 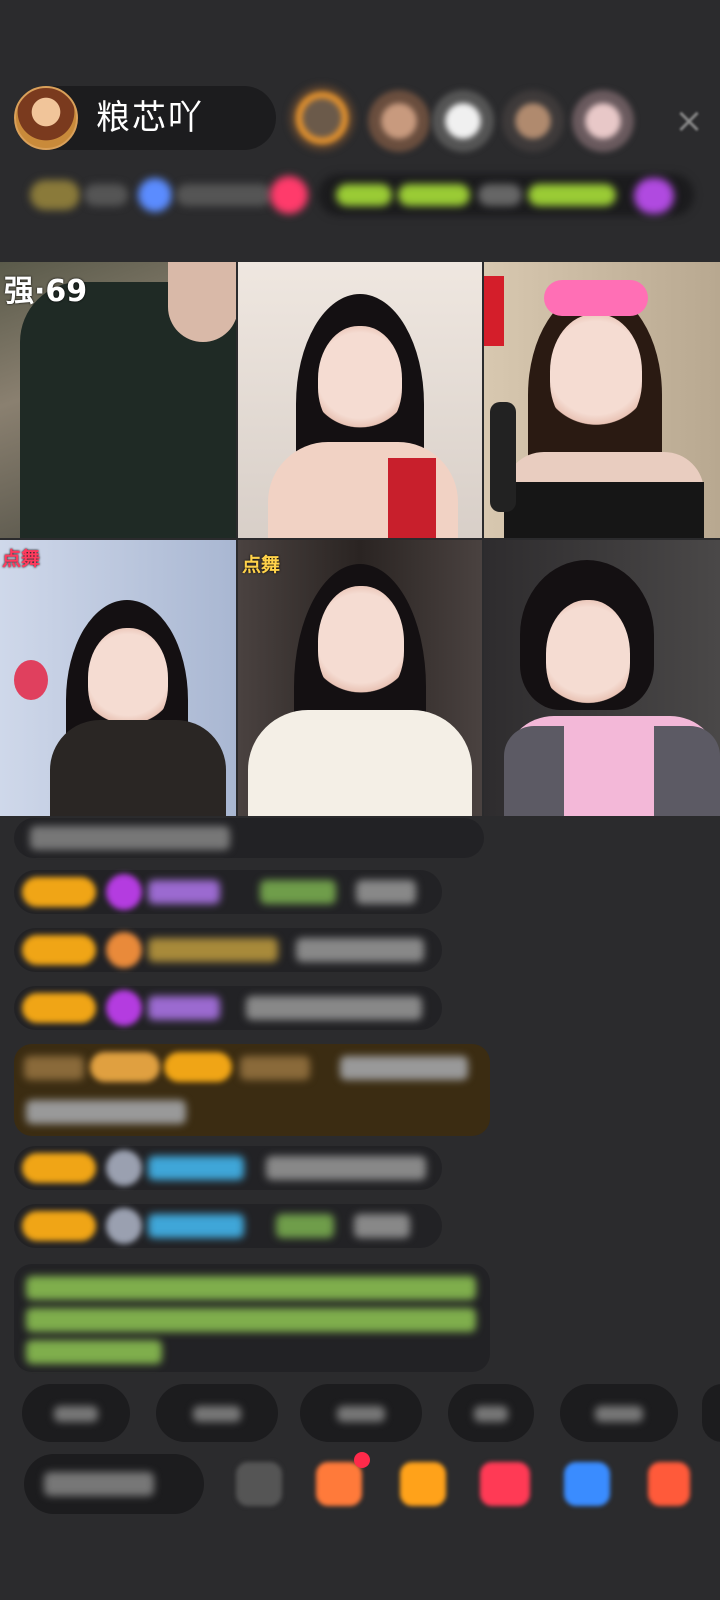 I want to click on fan-badge, so click(x=198, y=1067).